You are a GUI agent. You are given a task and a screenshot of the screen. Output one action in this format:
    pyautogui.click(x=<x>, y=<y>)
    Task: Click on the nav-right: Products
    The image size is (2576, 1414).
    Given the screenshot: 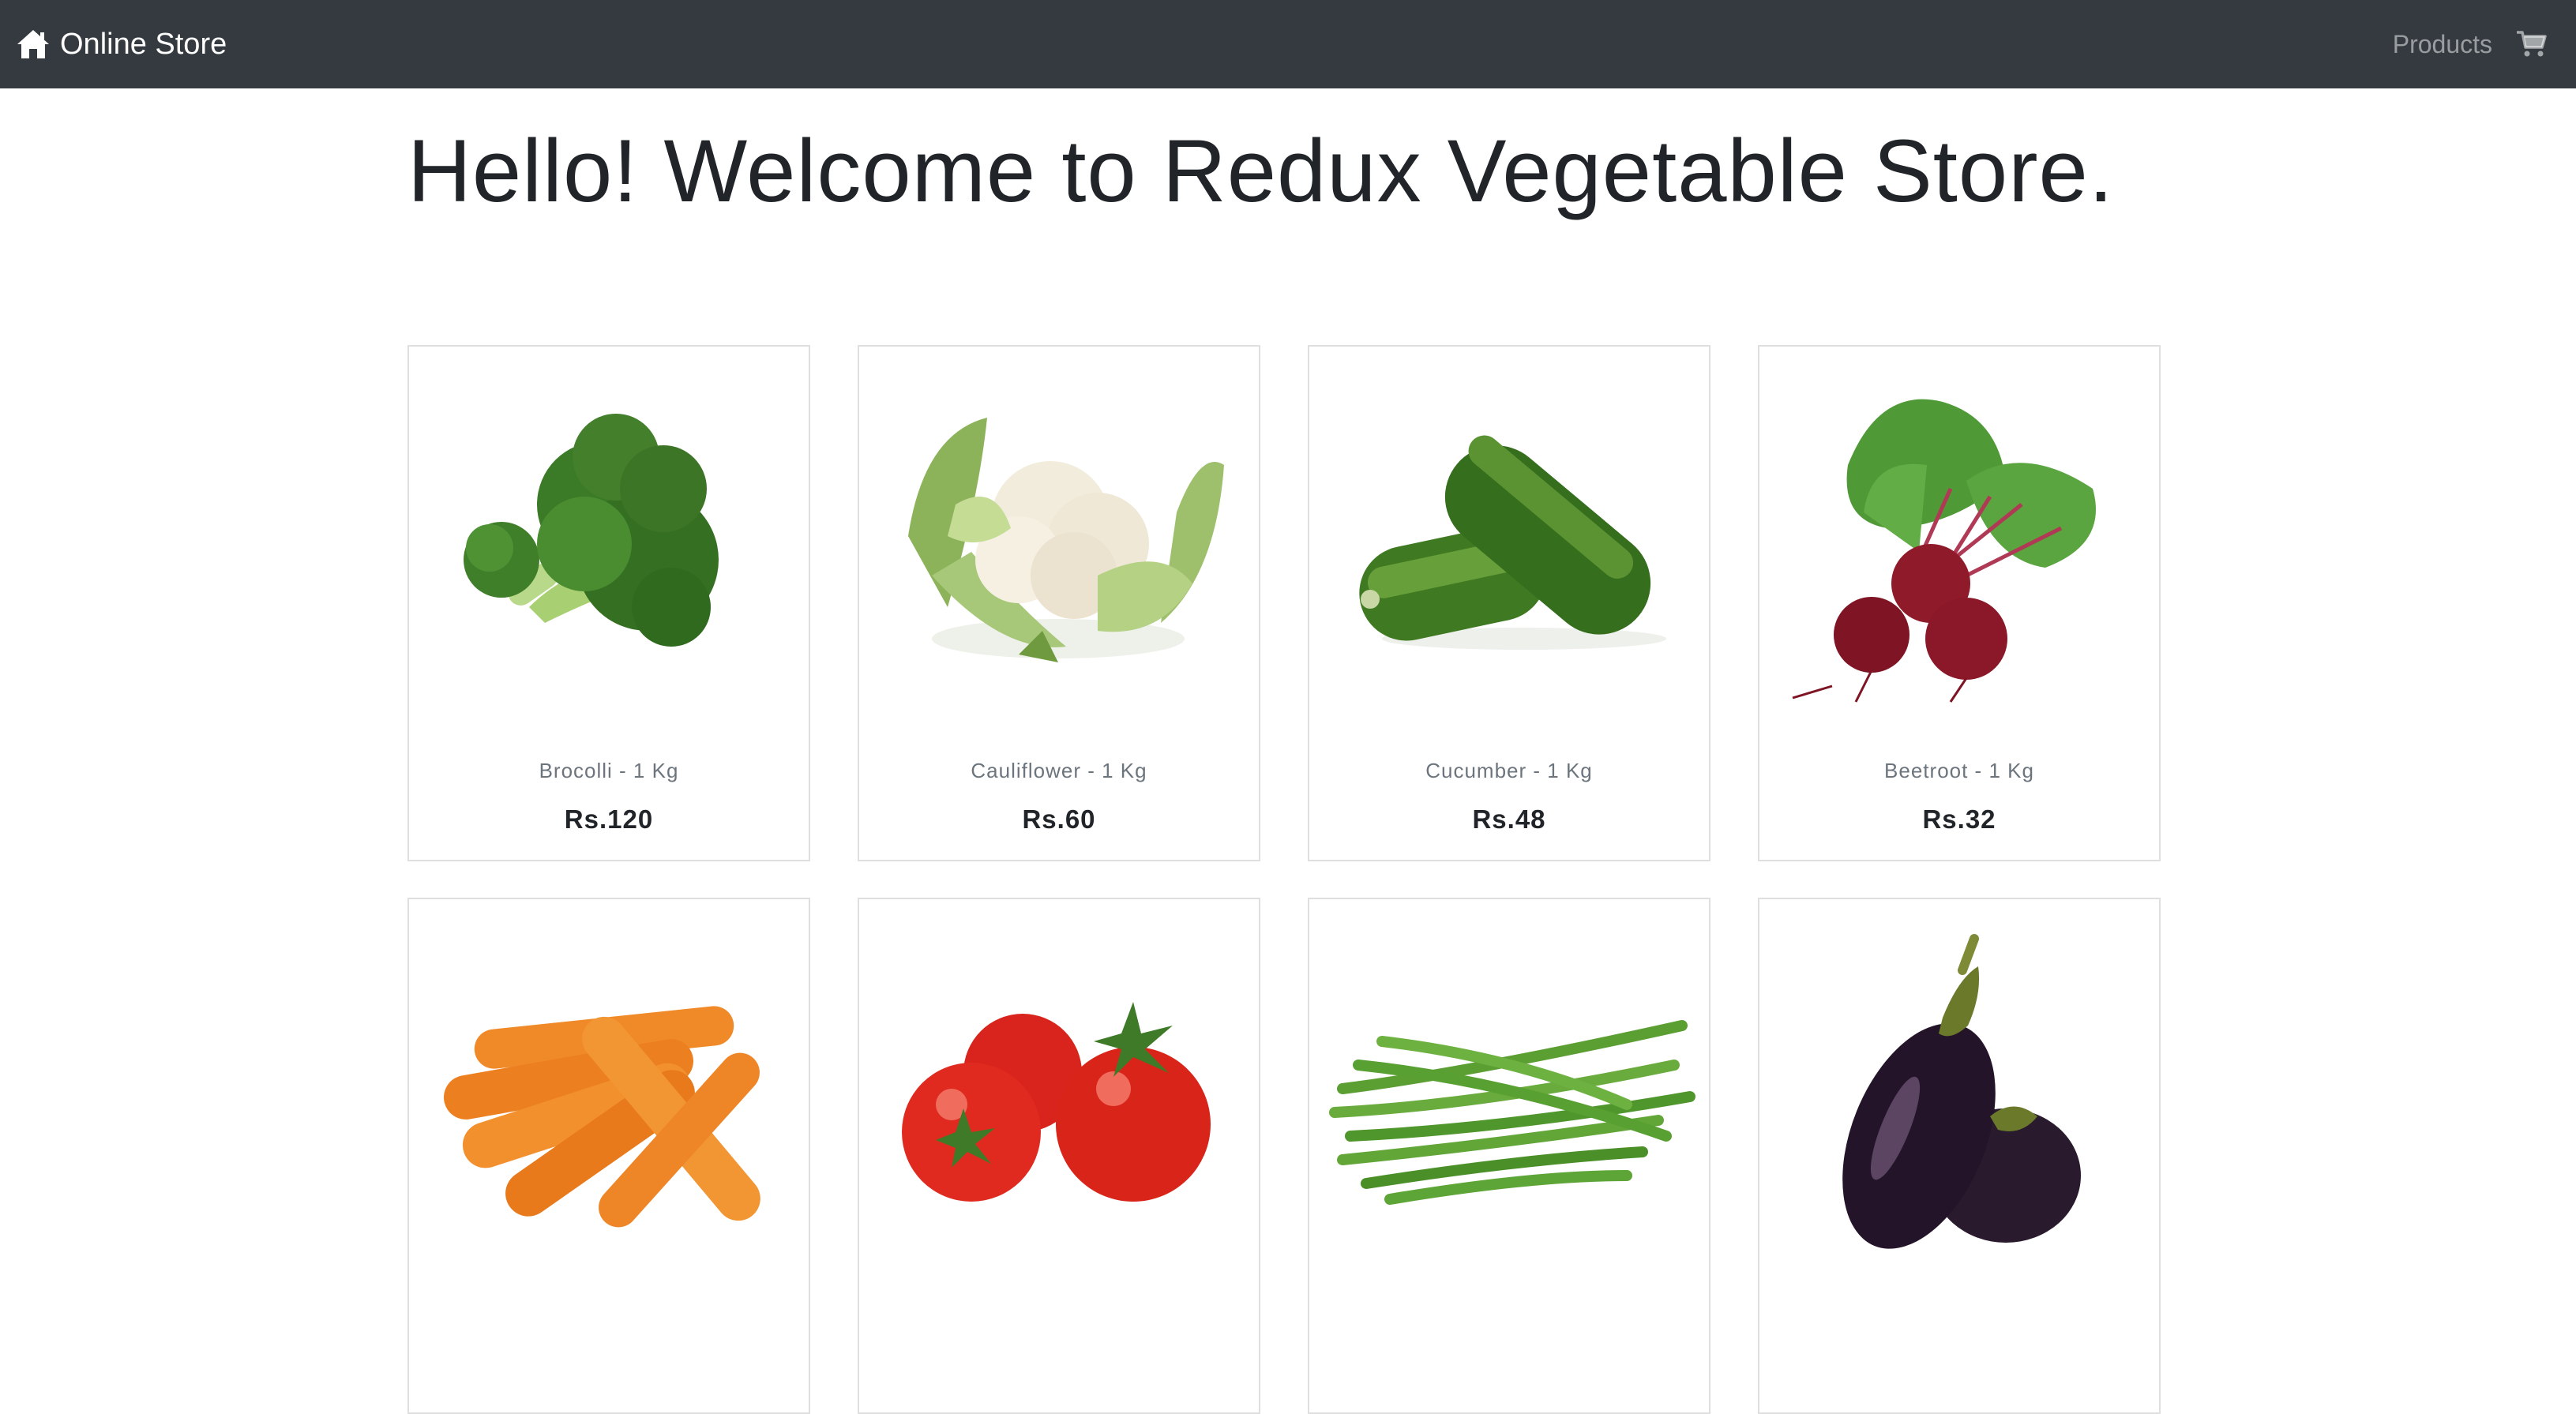 What is the action you would take?
    pyautogui.click(x=2470, y=44)
    